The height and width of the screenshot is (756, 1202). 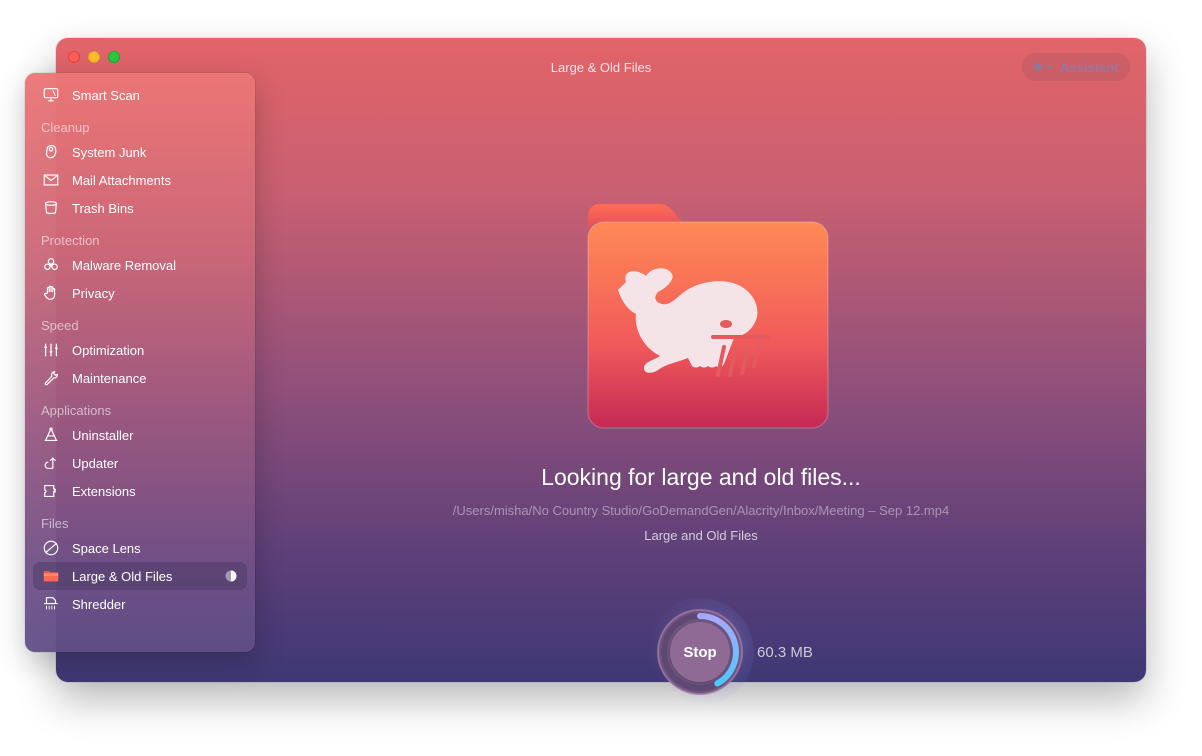 I want to click on sidebar-item-maintenance: Maintenance, so click(x=140, y=378).